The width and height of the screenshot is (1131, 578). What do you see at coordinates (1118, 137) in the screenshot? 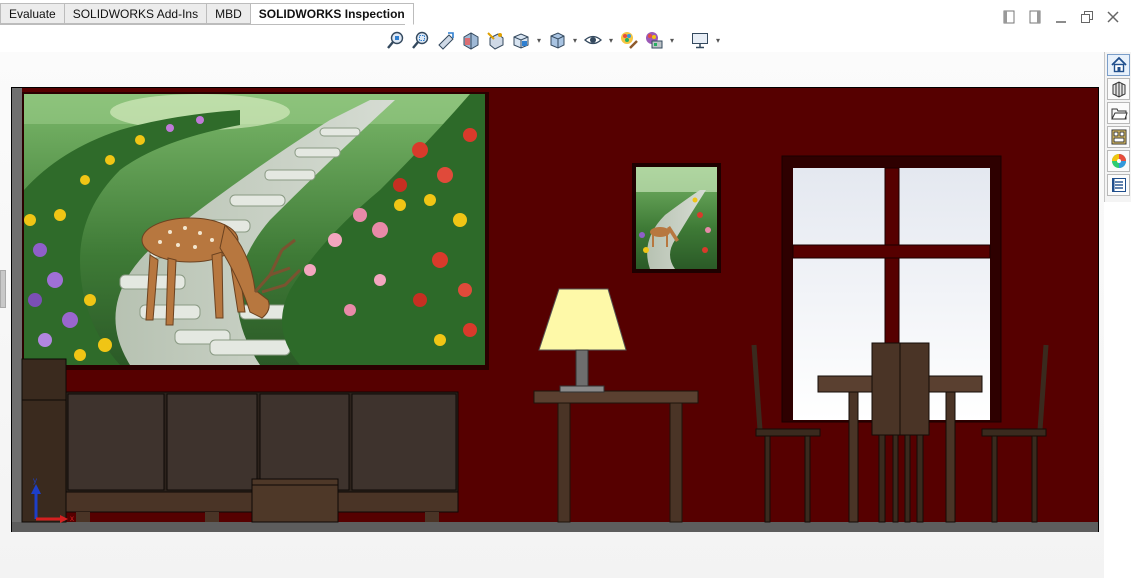
I see `view-palette-icon` at bounding box center [1118, 137].